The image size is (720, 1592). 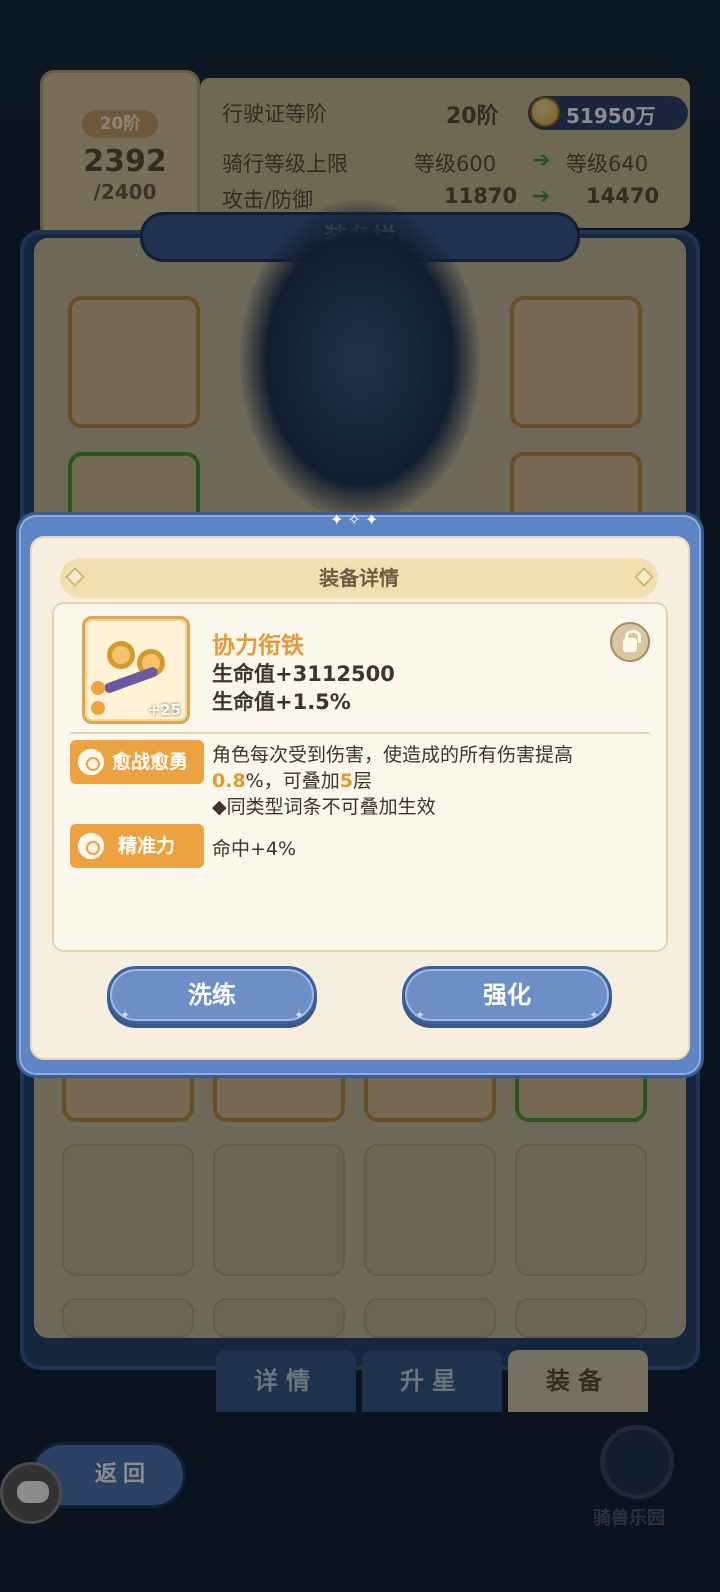 I want to click on bit-item-icon: +25, so click(x=136, y=670).